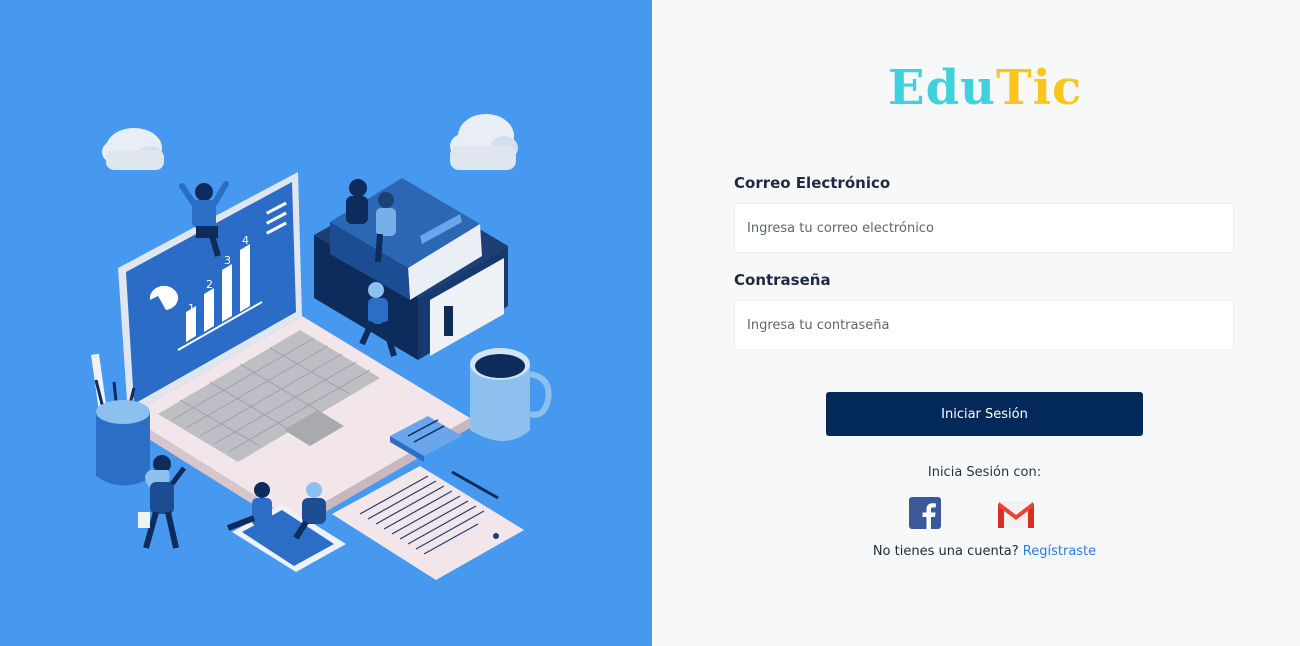 This screenshot has height=646, width=1300. I want to click on chart-label-4: 4, so click(245, 240).